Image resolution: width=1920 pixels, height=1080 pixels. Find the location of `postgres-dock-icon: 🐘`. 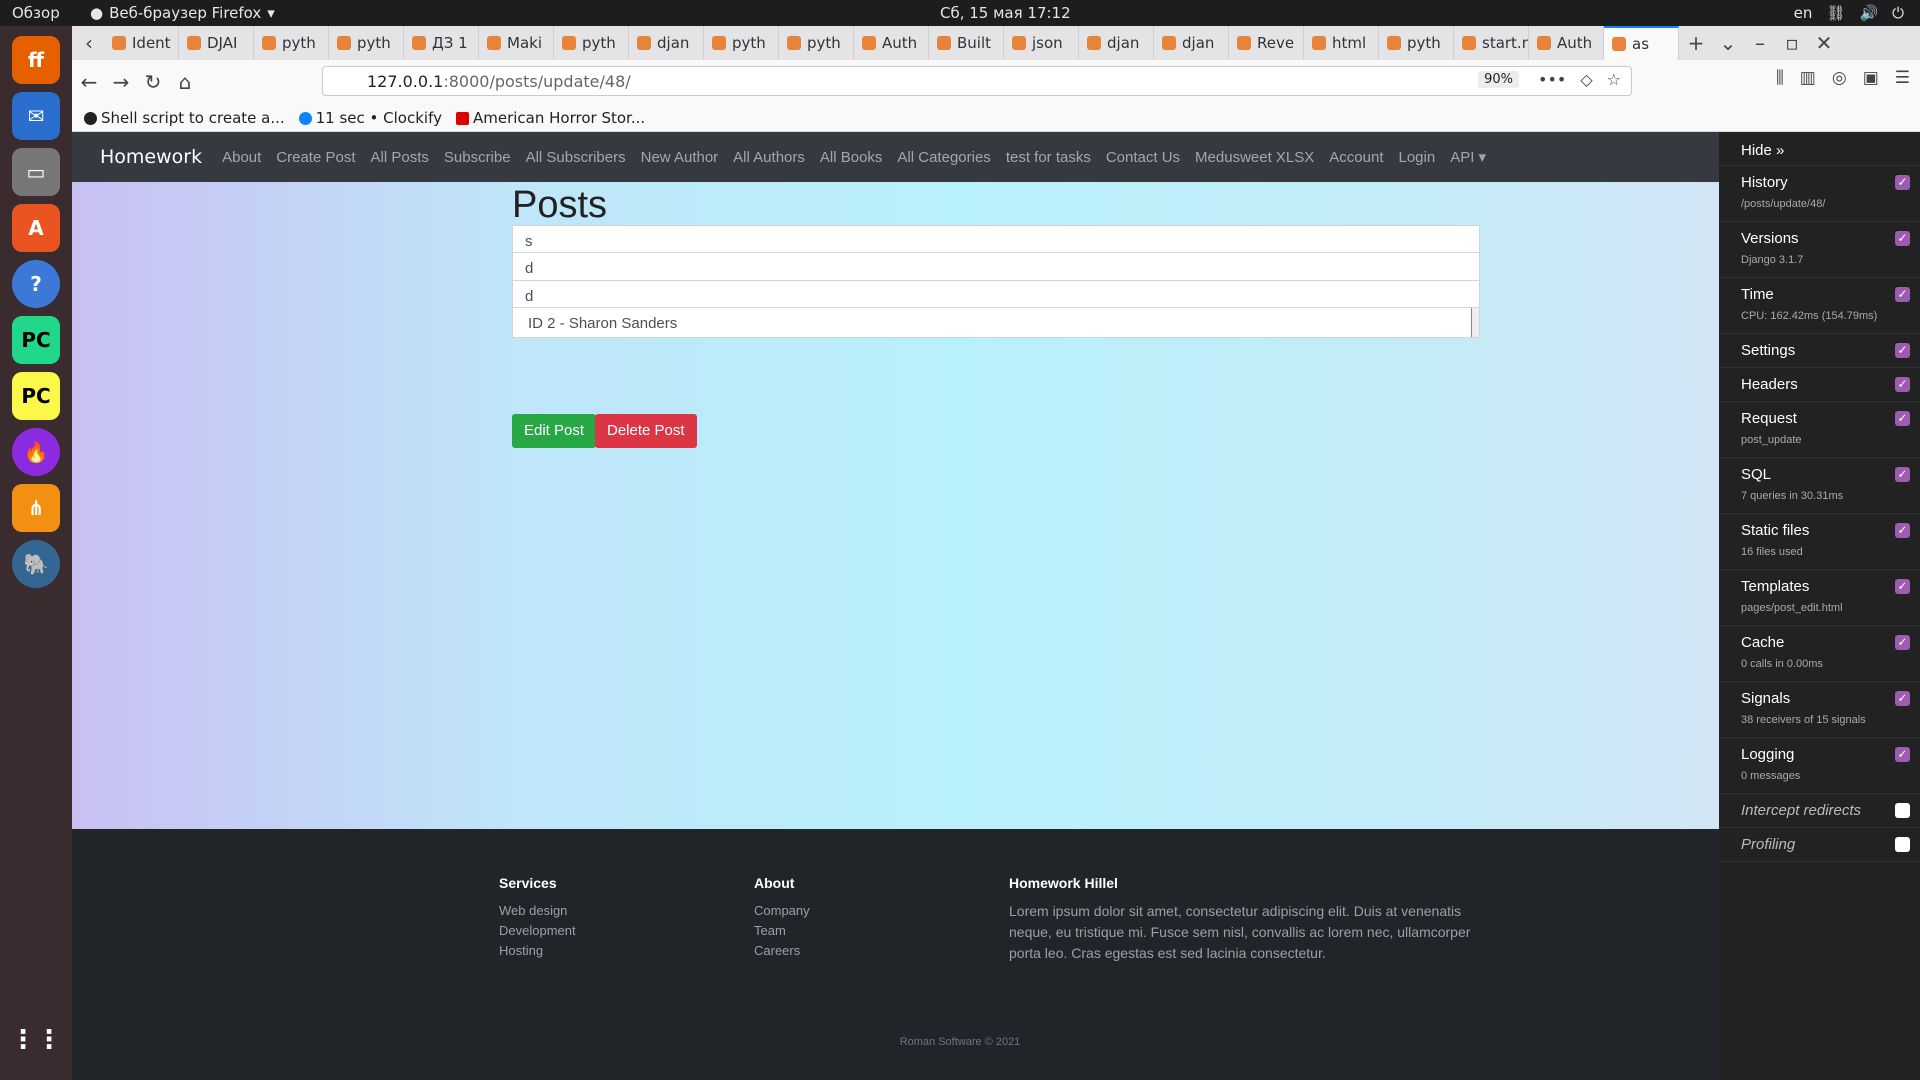

postgres-dock-icon: 🐘 is located at coordinates (36, 564).